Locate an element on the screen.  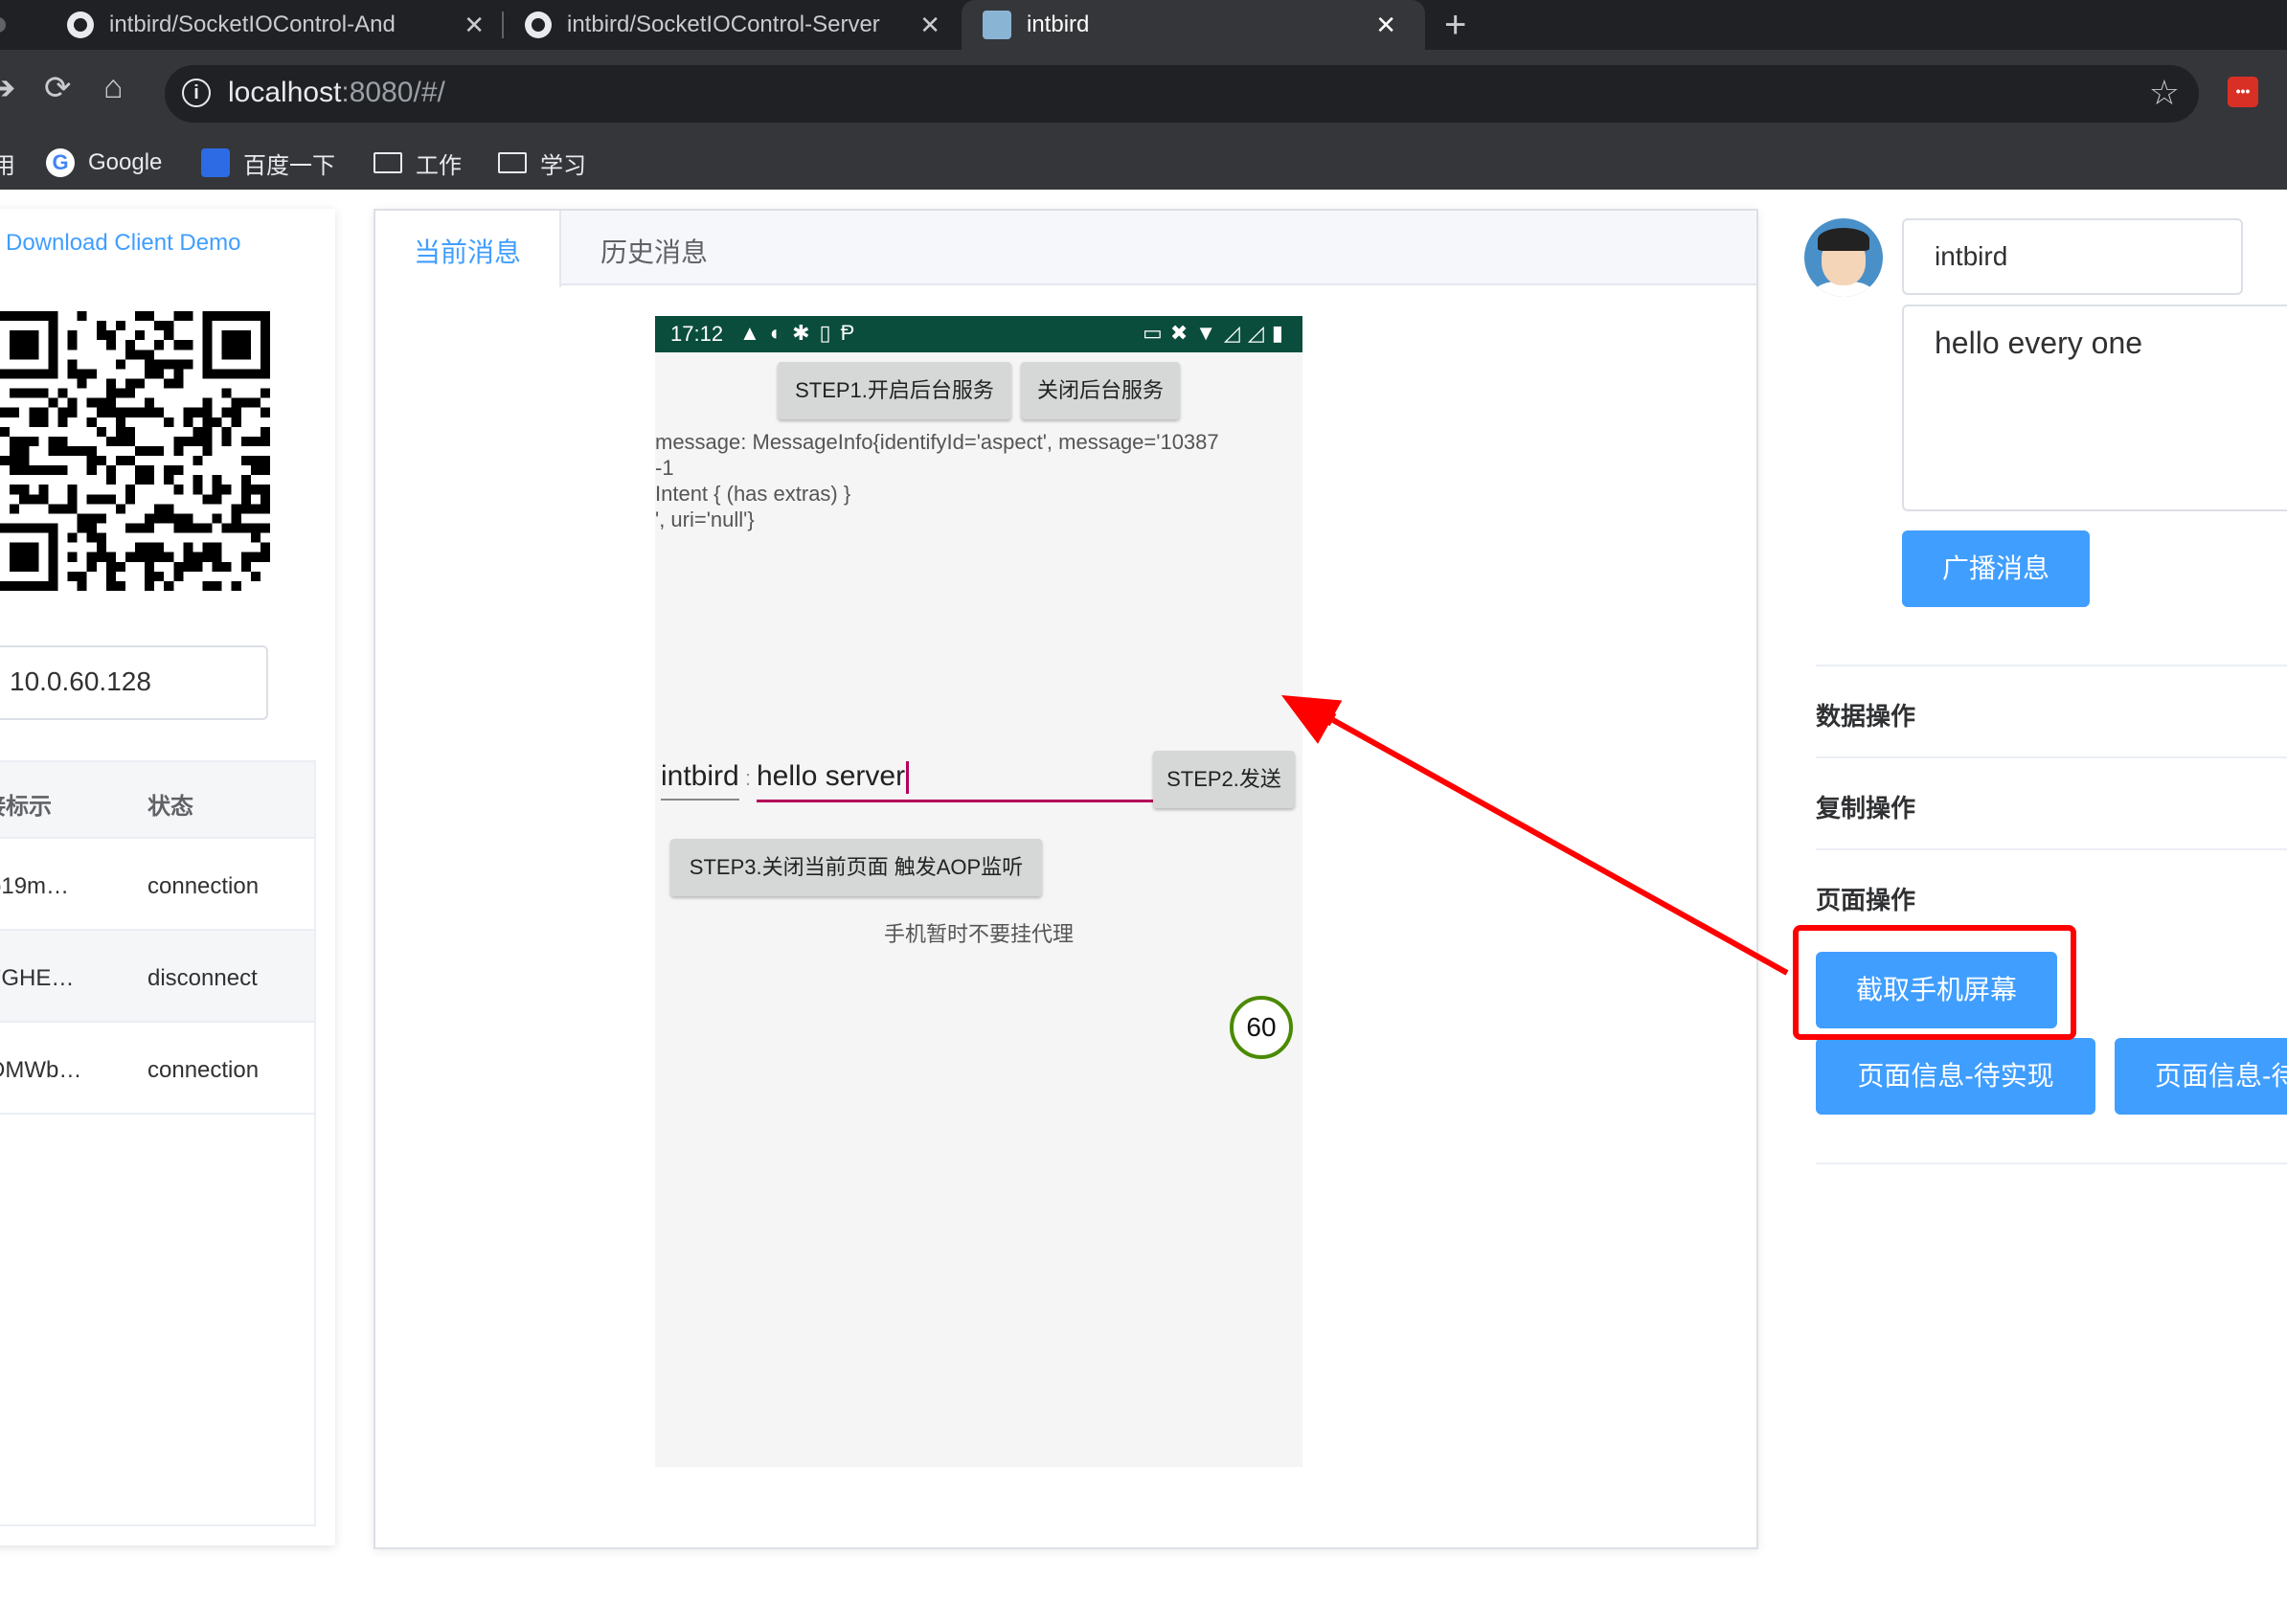
table-row: DMWb… connection is located at coordinates (157, 1069).